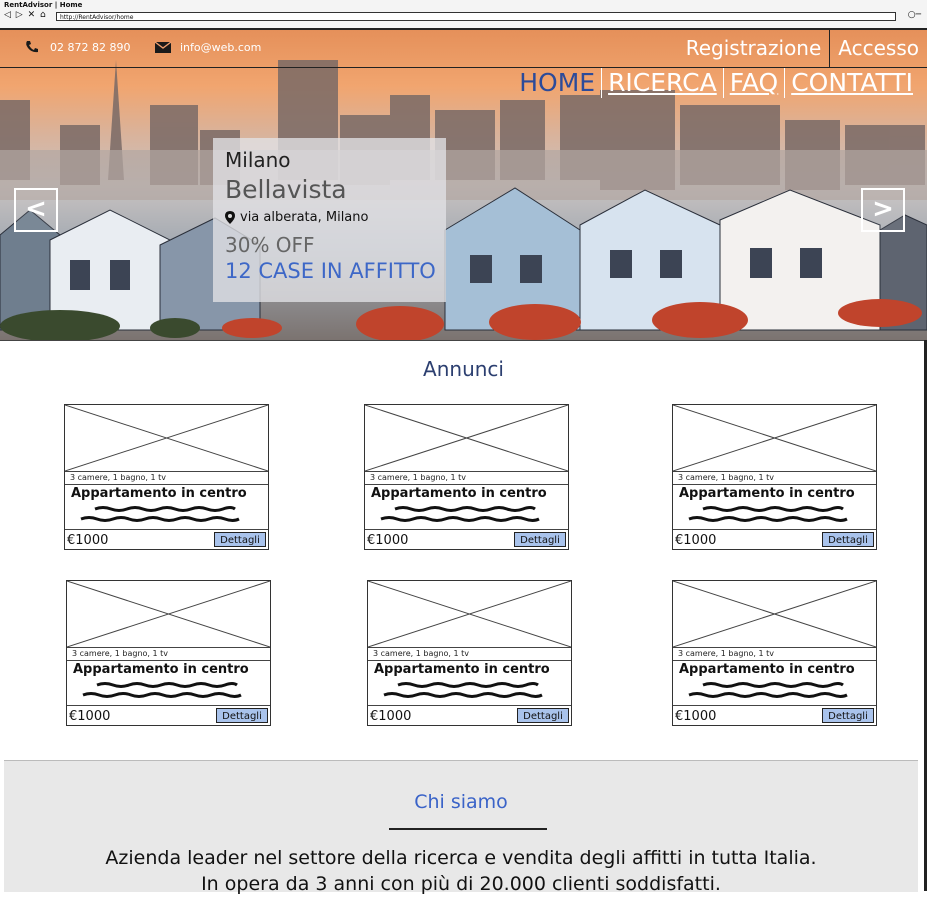 The width and height of the screenshot is (927, 897). Describe the element at coordinates (286, 189) in the screenshot. I see `featured-name: Bellavista` at that location.